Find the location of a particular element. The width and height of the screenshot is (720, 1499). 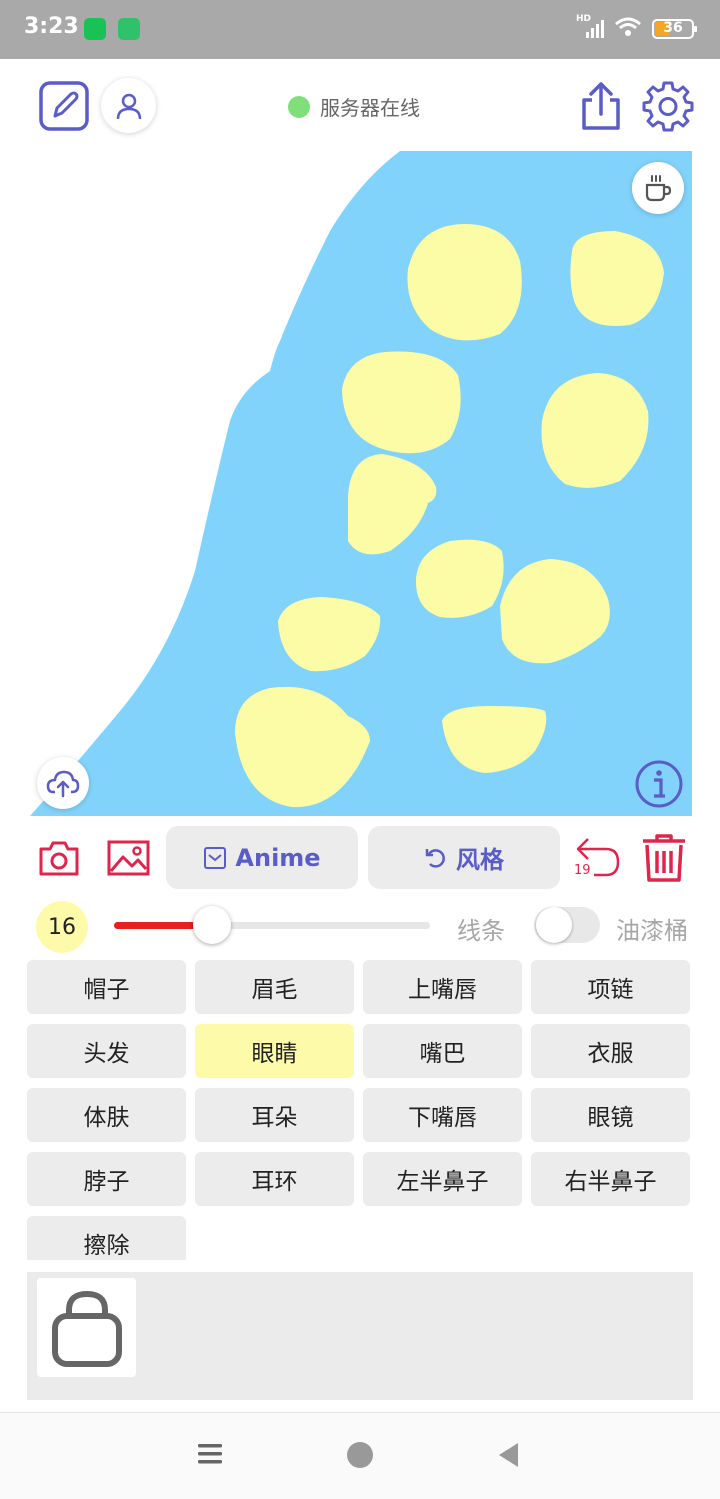

gallery-button is located at coordinates (128, 858).